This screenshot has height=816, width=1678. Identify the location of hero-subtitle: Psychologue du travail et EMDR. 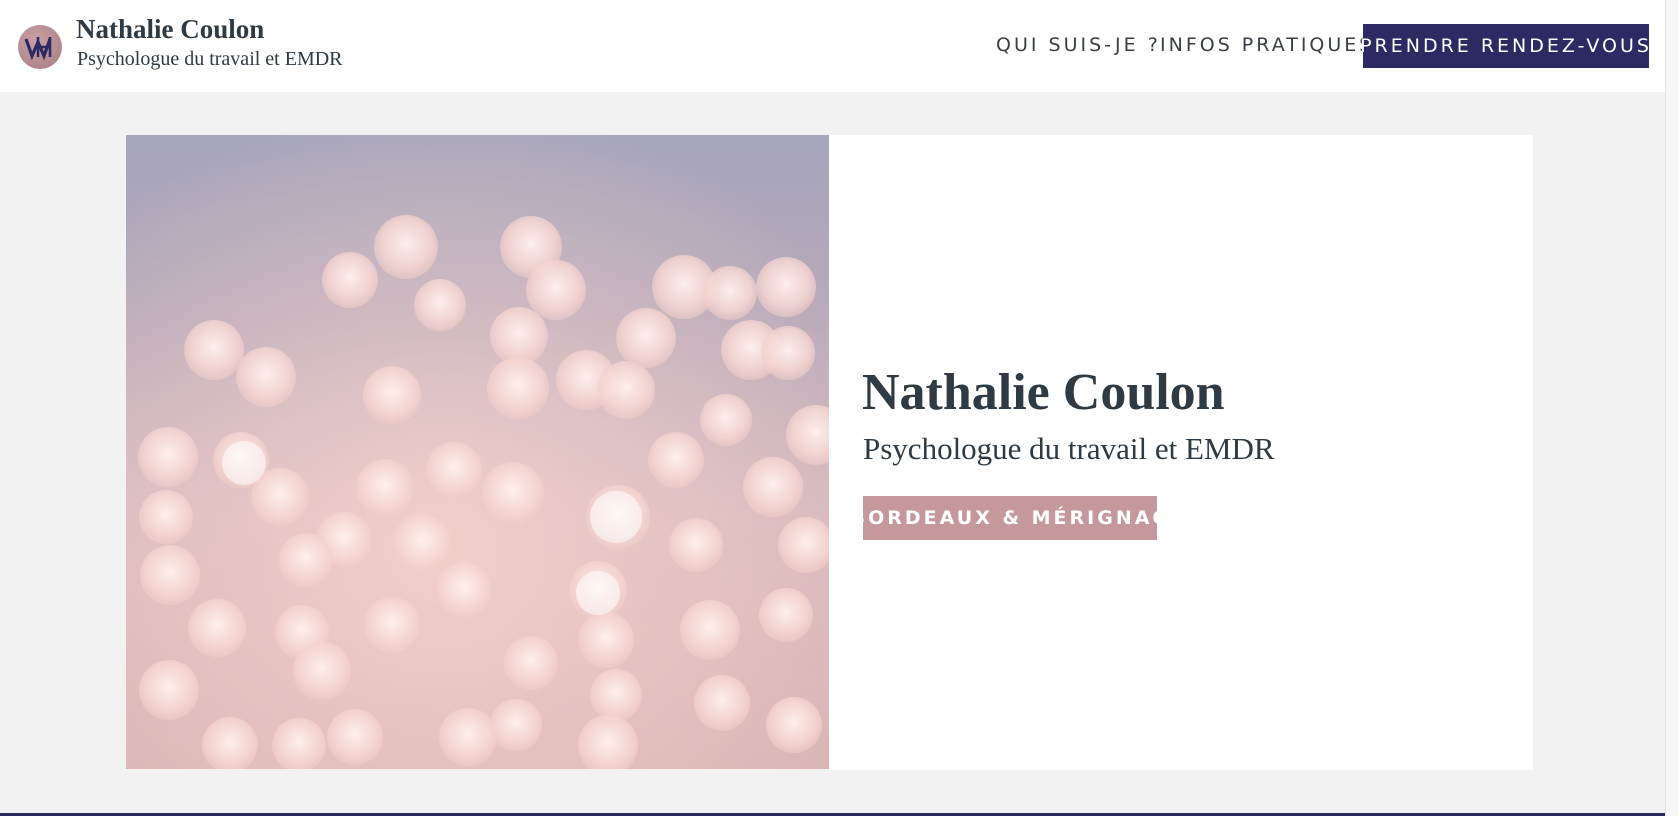
(1069, 448).